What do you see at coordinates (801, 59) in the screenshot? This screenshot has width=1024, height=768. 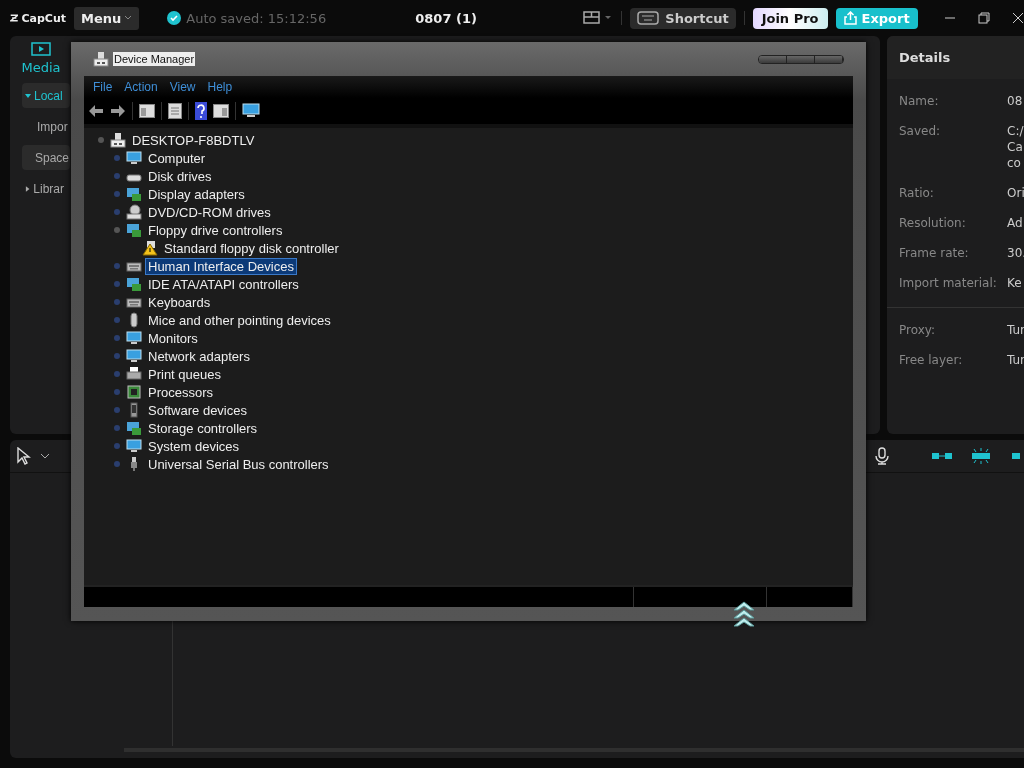 I see `window-controls` at bounding box center [801, 59].